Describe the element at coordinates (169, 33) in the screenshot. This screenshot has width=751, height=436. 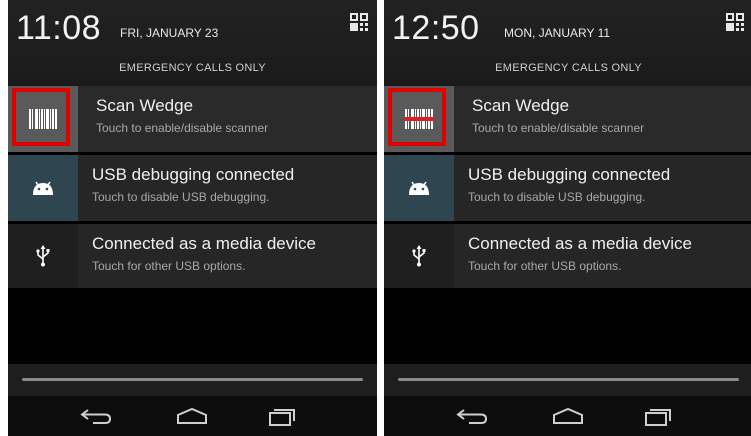
I see `date-label: FRI, JANUARY 23` at that location.